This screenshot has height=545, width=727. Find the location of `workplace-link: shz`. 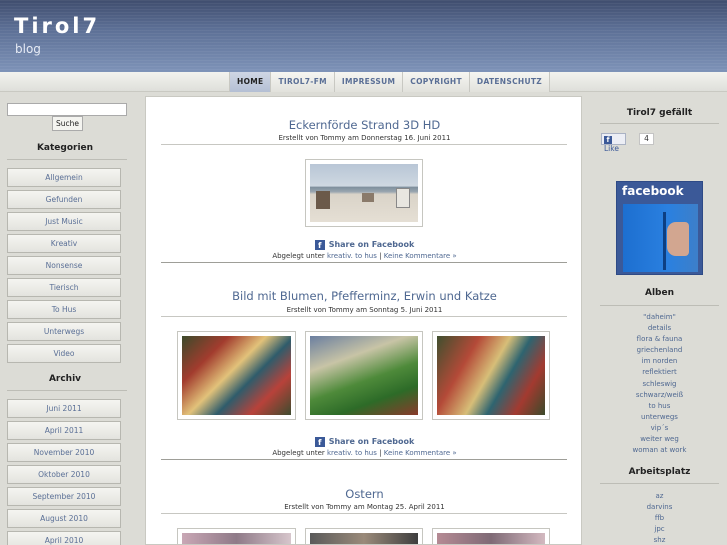

workplace-link: shz is located at coordinates (659, 540).